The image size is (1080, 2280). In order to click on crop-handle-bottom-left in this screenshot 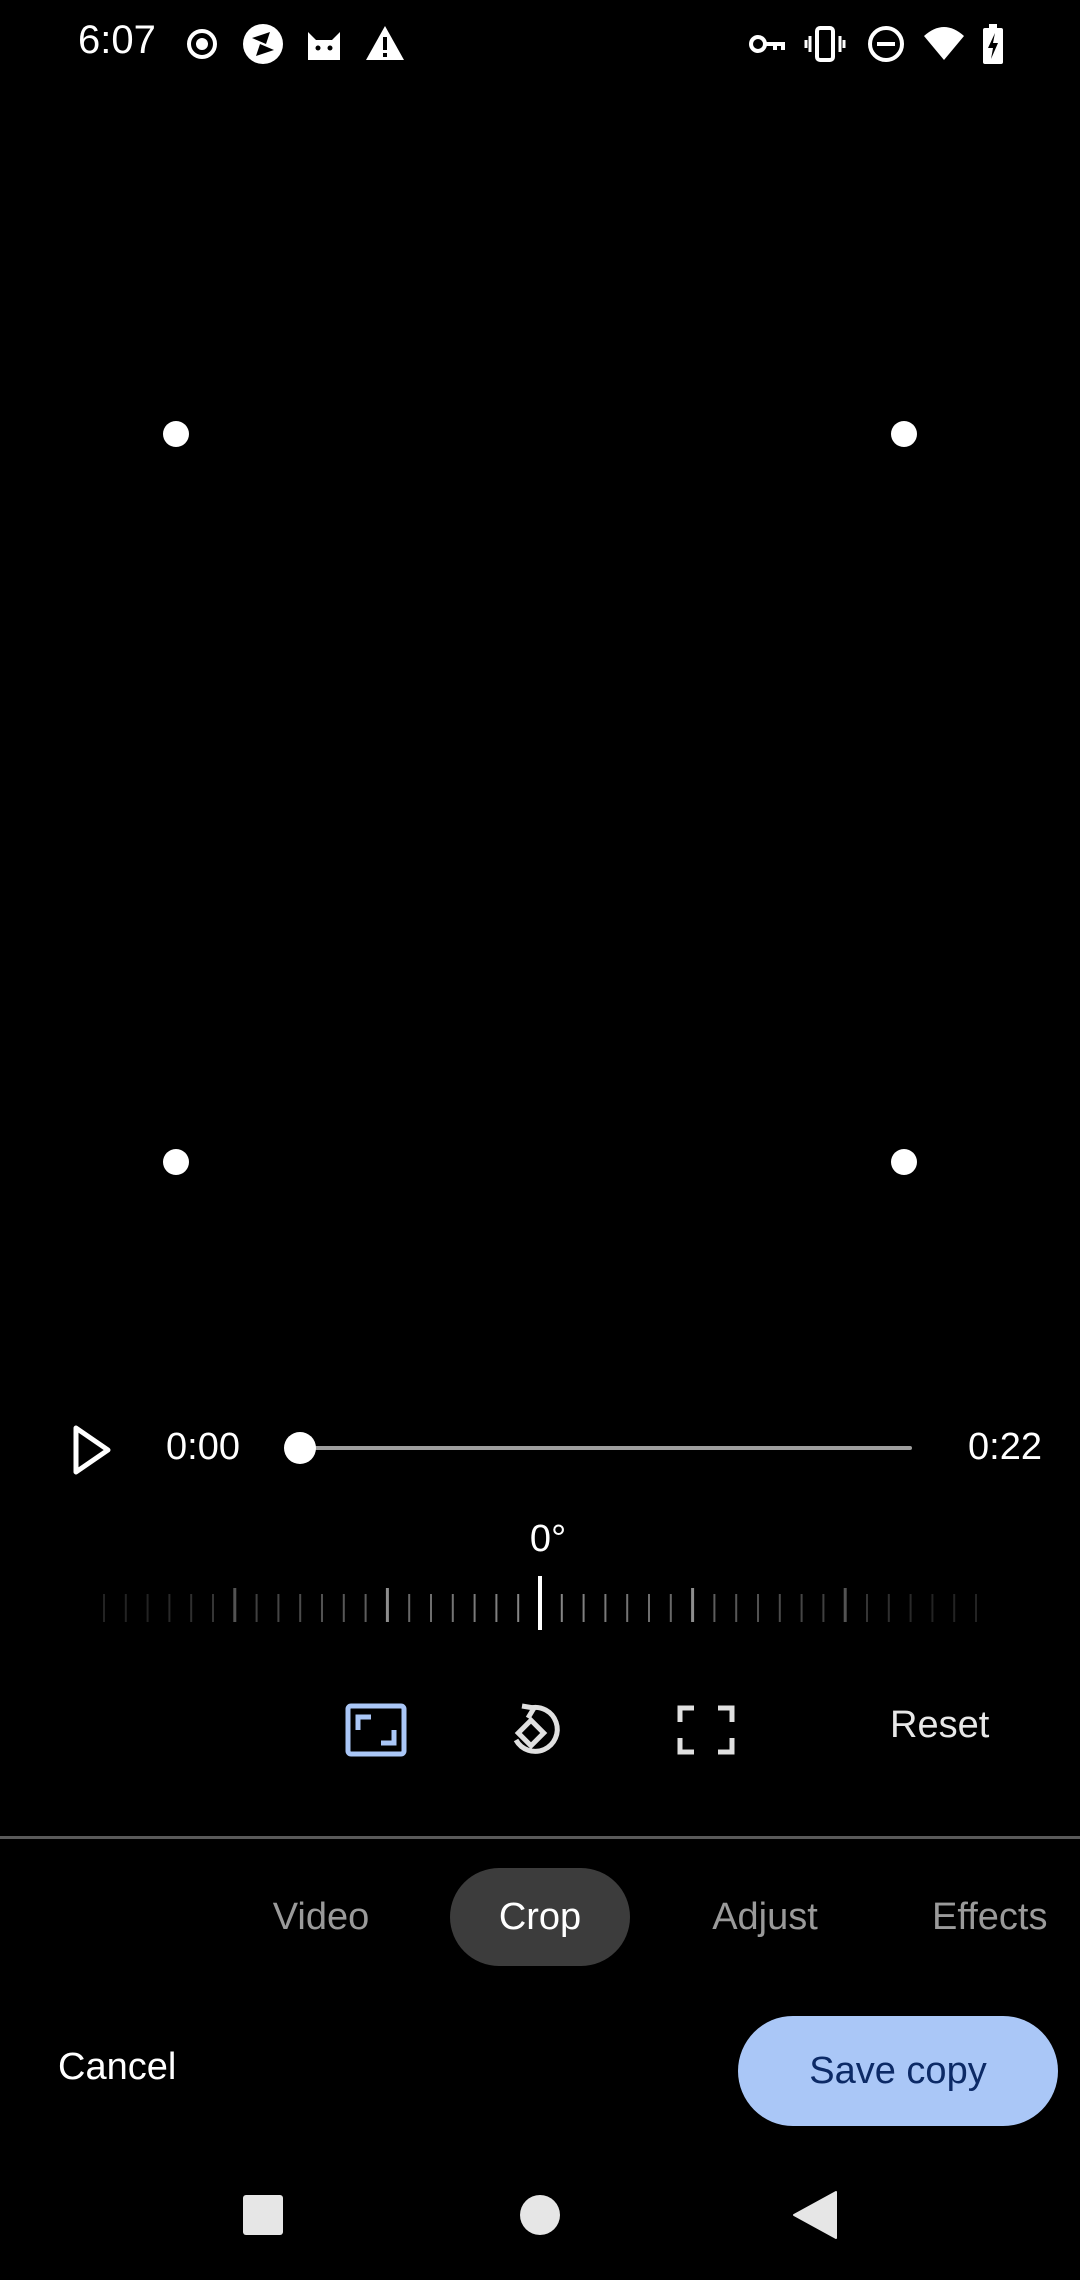, I will do `click(176, 1162)`.